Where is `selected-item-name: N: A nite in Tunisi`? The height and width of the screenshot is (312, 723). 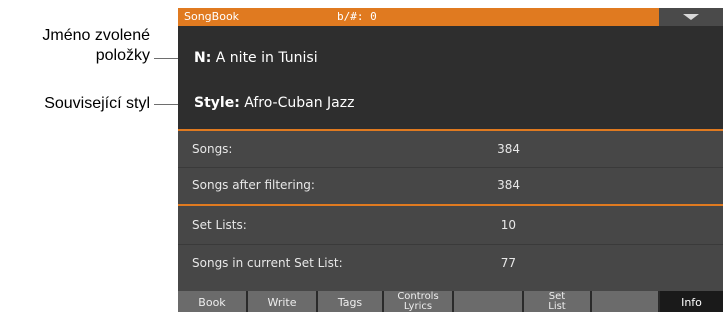 selected-item-name: N: A nite in Tunisi is located at coordinates (256, 58).